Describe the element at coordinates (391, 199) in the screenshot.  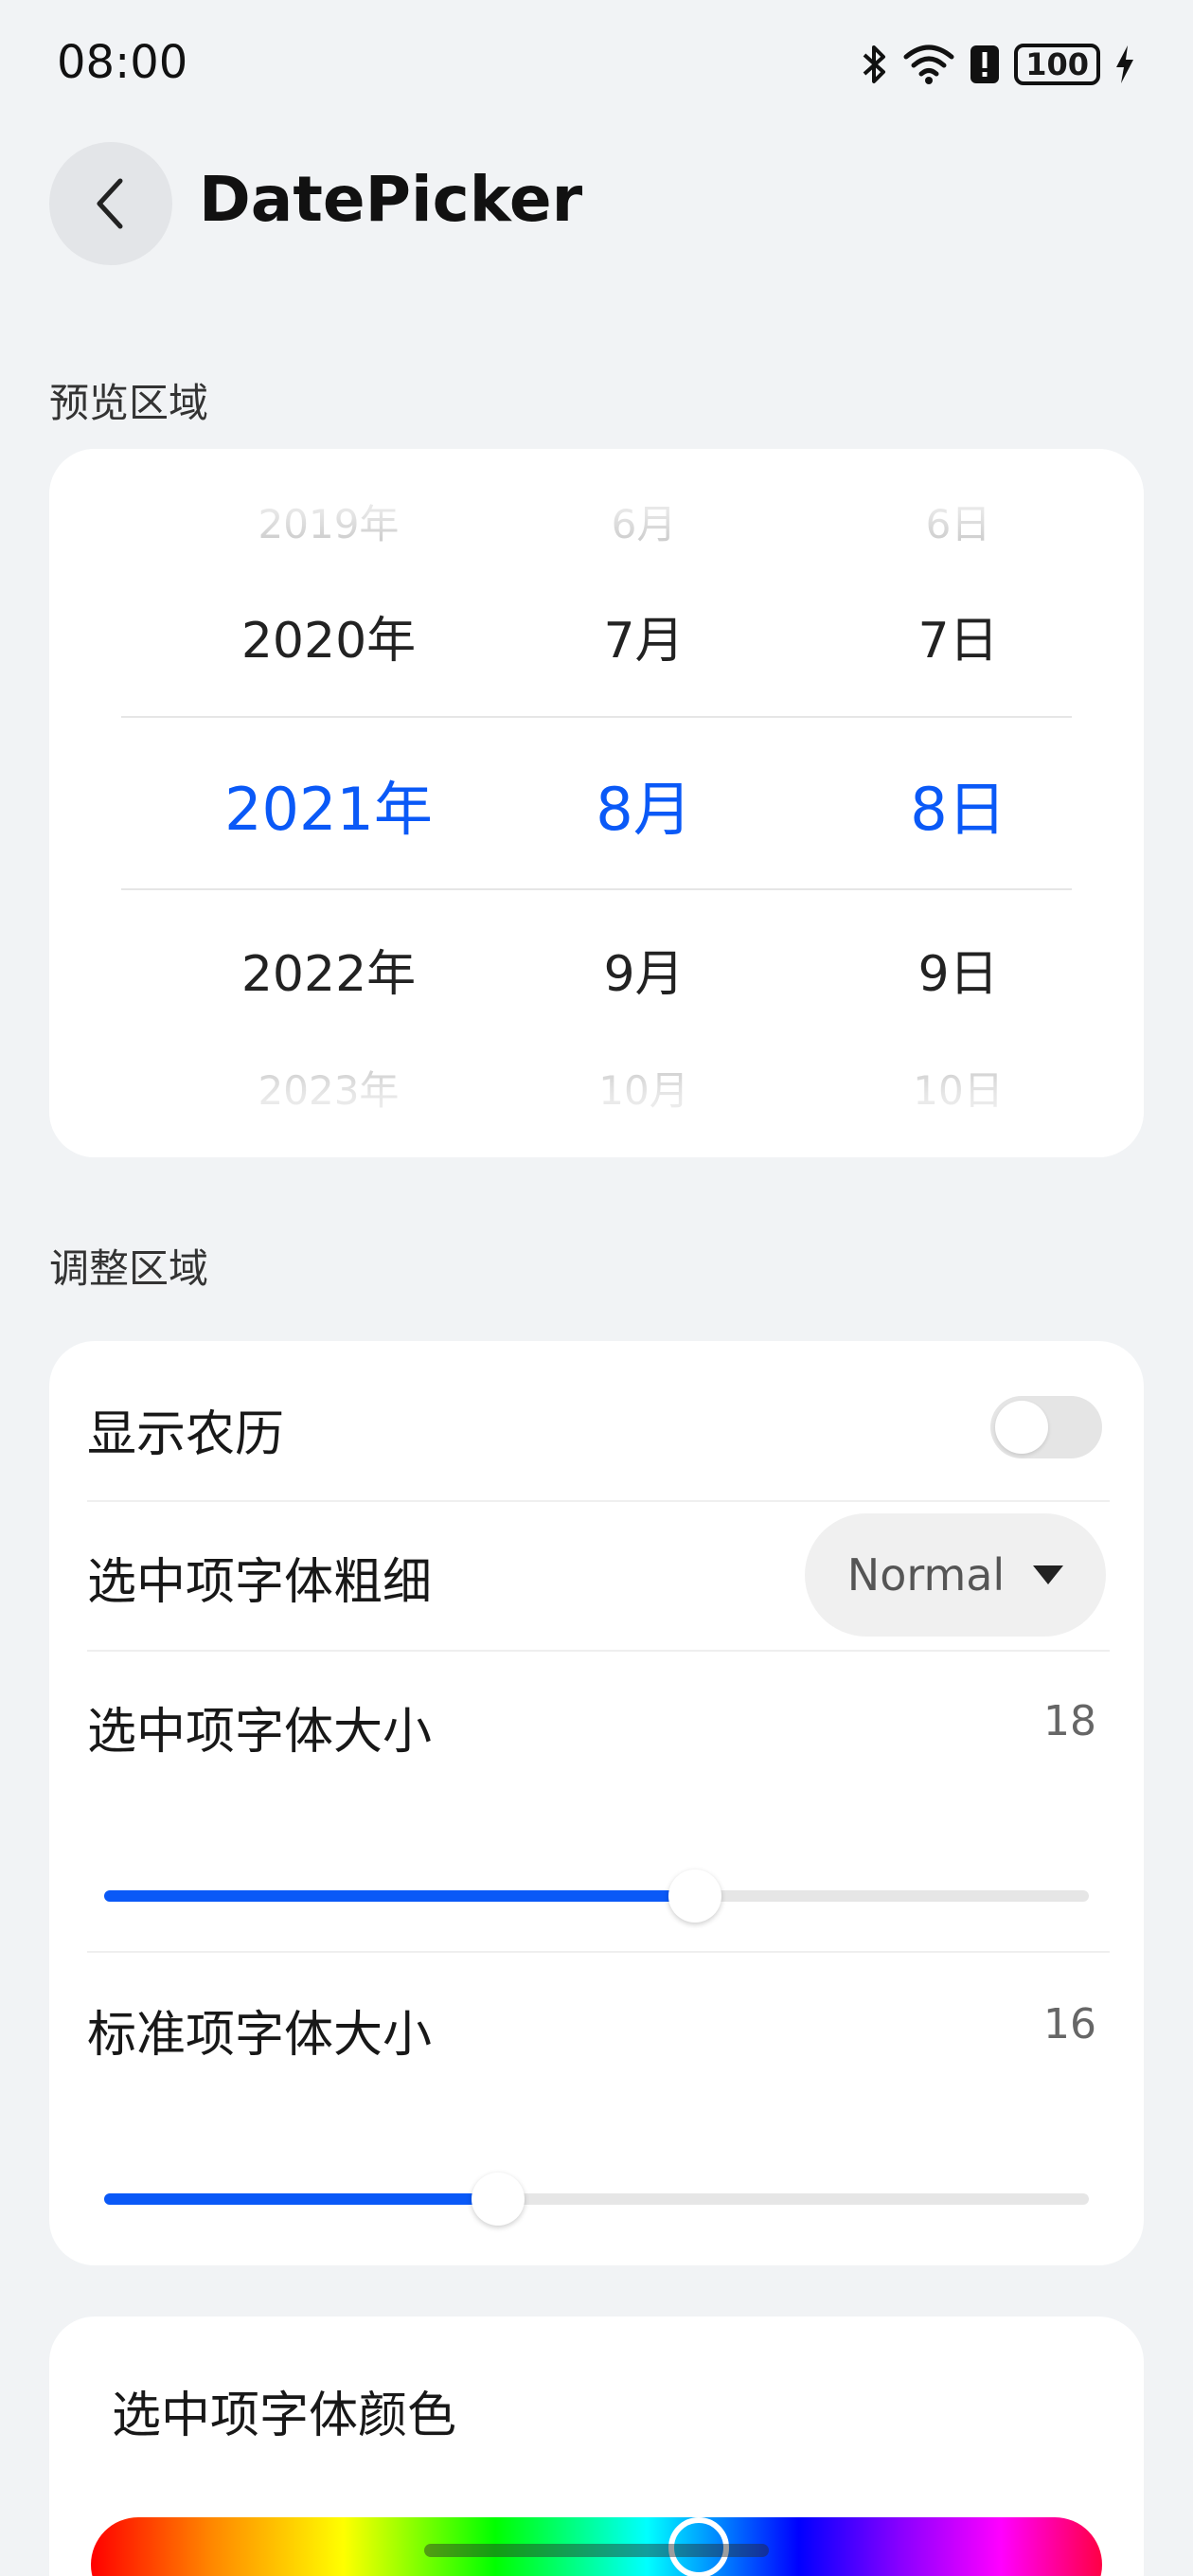
I see `page-title: DatePicker` at that location.